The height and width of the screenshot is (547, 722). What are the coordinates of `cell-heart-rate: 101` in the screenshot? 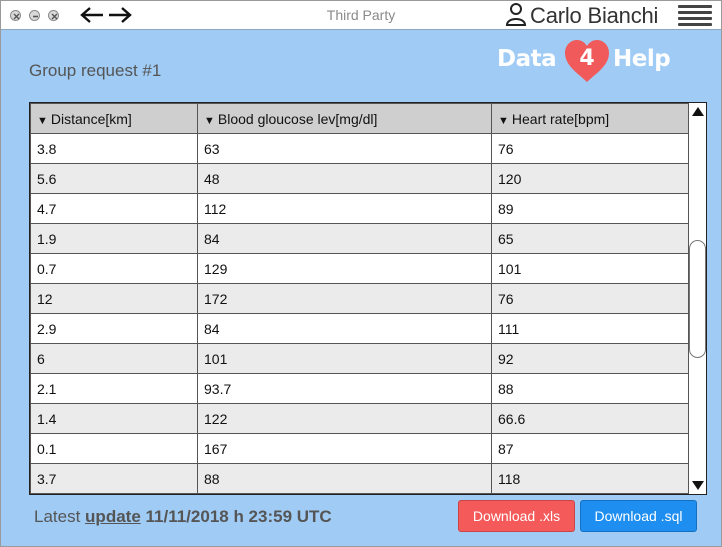 It's located at (590, 268).